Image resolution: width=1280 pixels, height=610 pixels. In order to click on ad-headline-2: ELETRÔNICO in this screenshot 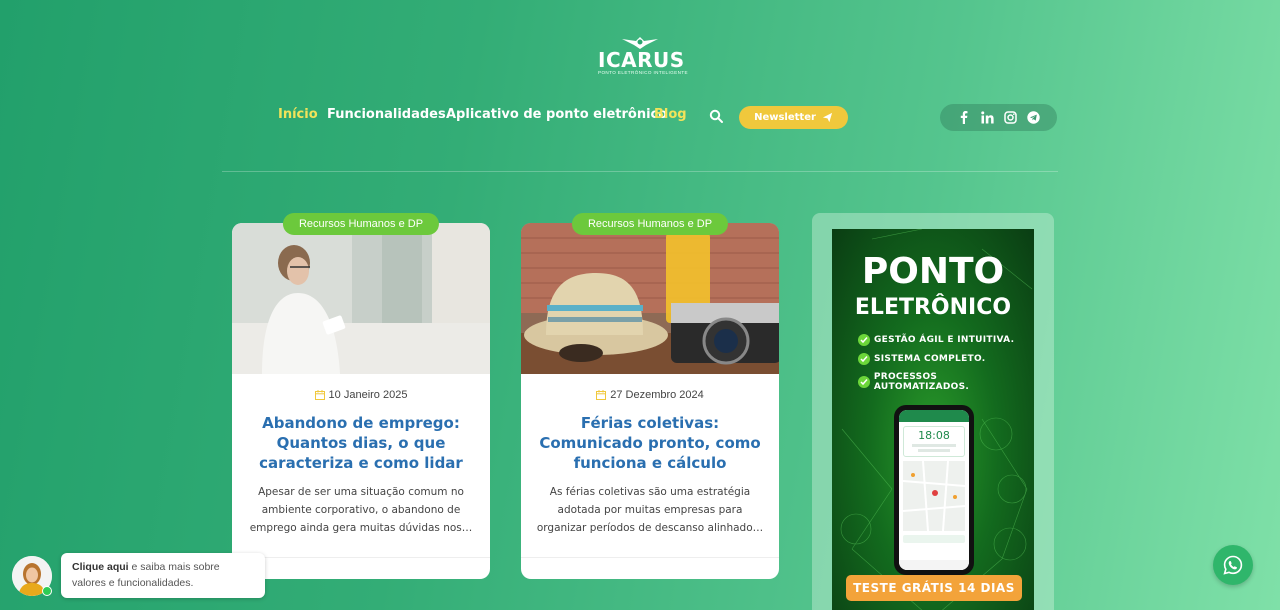, I will do `click(933, 307)`.